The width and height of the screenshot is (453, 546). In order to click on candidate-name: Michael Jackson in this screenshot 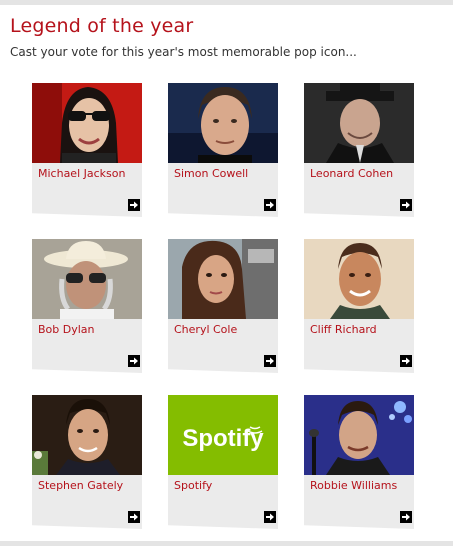, I will do `click(81, 173)`.